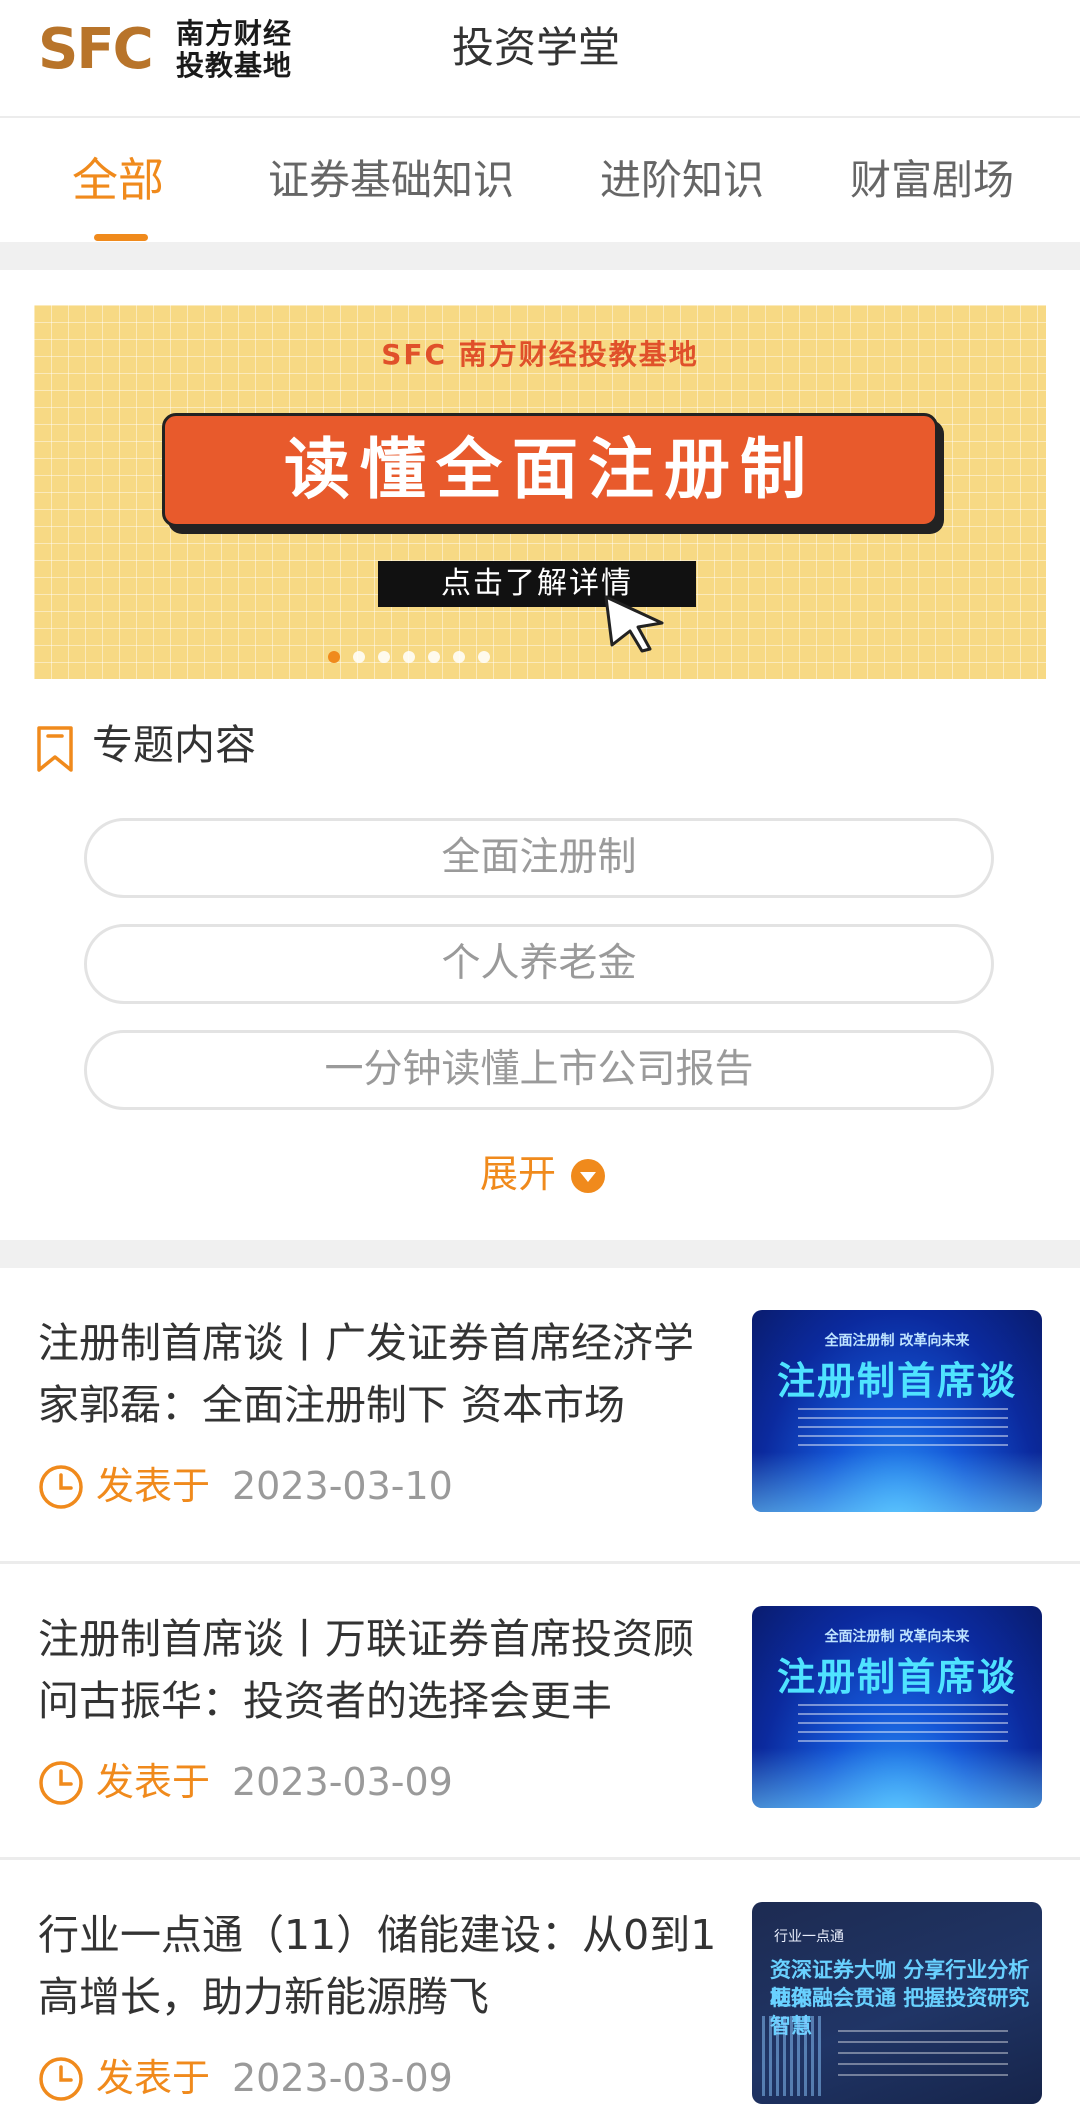 This screenshot has height=2115, width=1080. Describe the element at coordinates (383, 1670) in the screenshot. I see `article-title: 注册制首席谈丨万联证券首席投资顾问古振华：投资者的选择会更丰` at that location.